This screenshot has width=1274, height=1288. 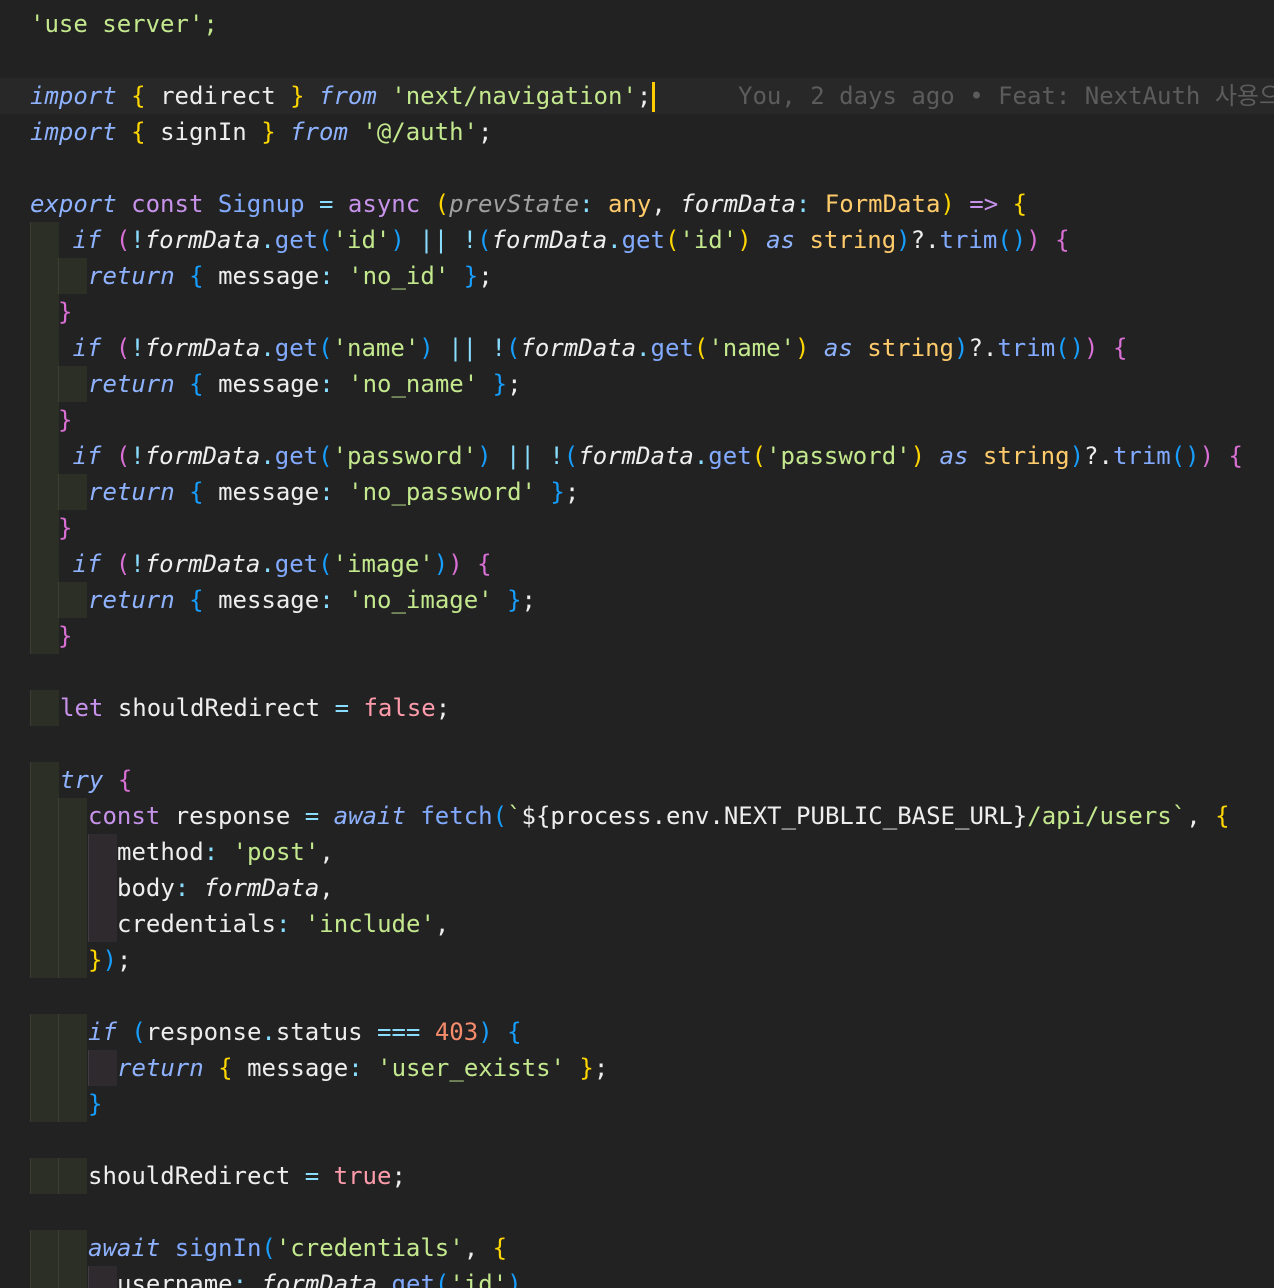 I want to click on code-line: return { message: 'no_password' };, so click(x=637, y=492).